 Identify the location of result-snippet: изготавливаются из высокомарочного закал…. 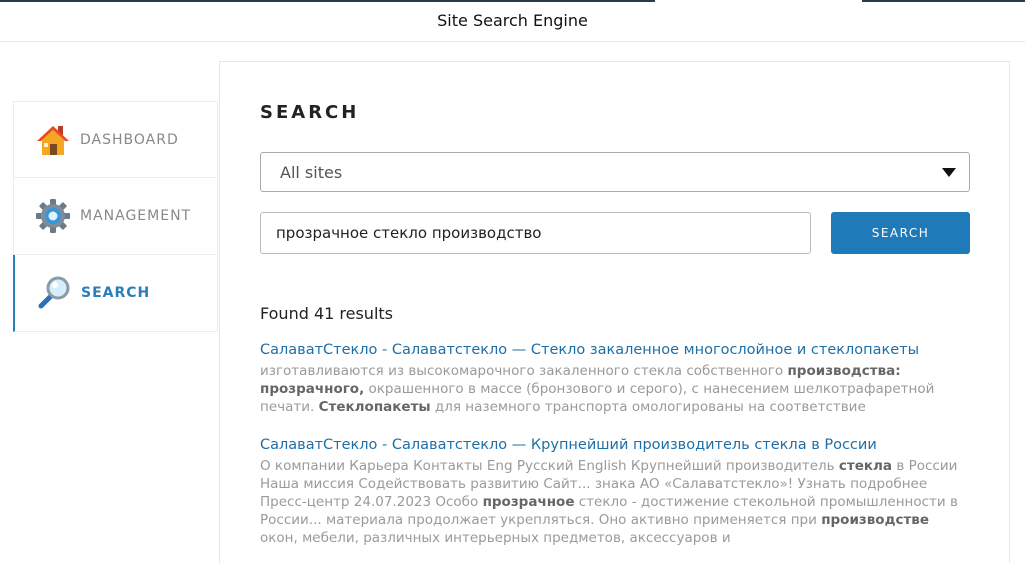
(610, 389).